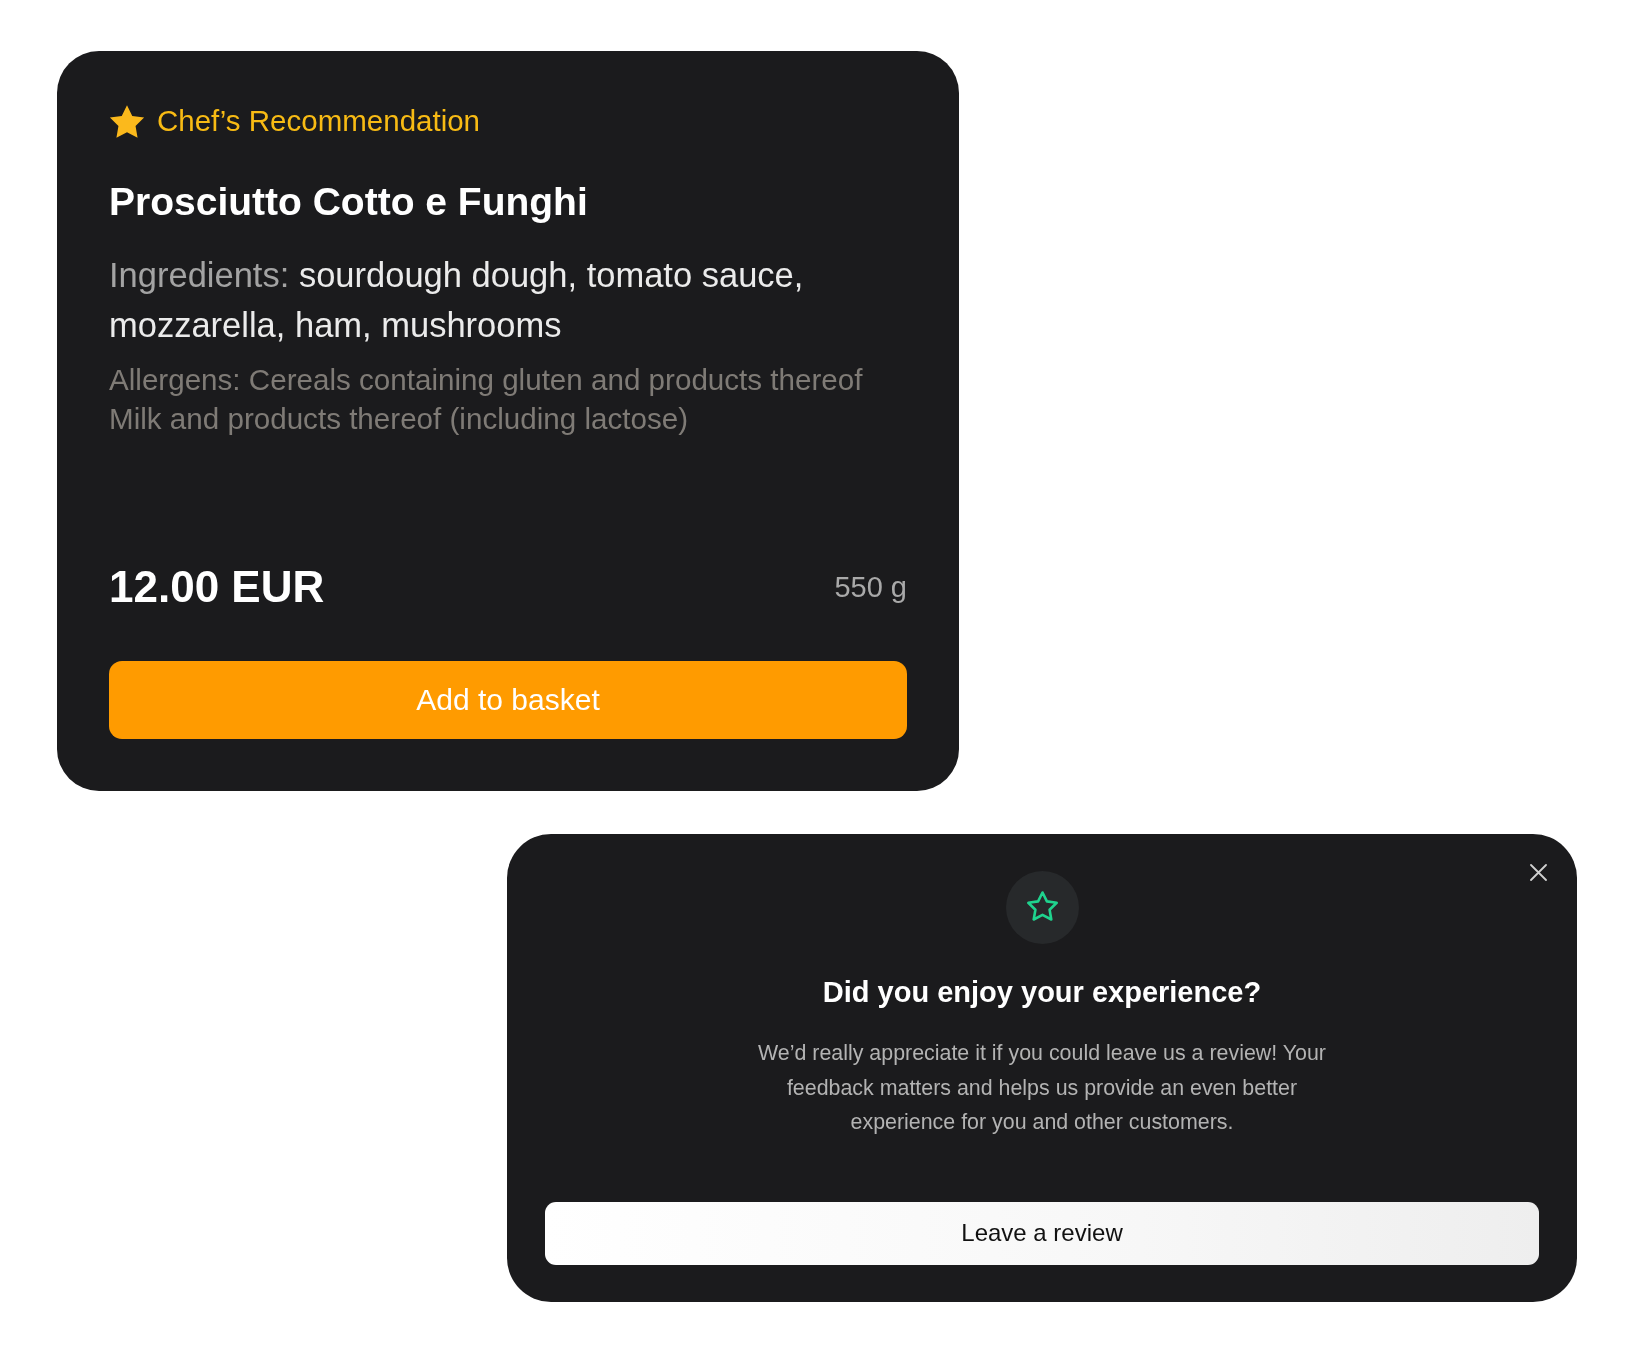  Describe the element at coordinates (1042, 1088) in the screenshot. I see `review-message: We’d really appreciate it if you could leave us a review! Your feedback matters and helps us provide an even better experience for you and other customers.` at that location.